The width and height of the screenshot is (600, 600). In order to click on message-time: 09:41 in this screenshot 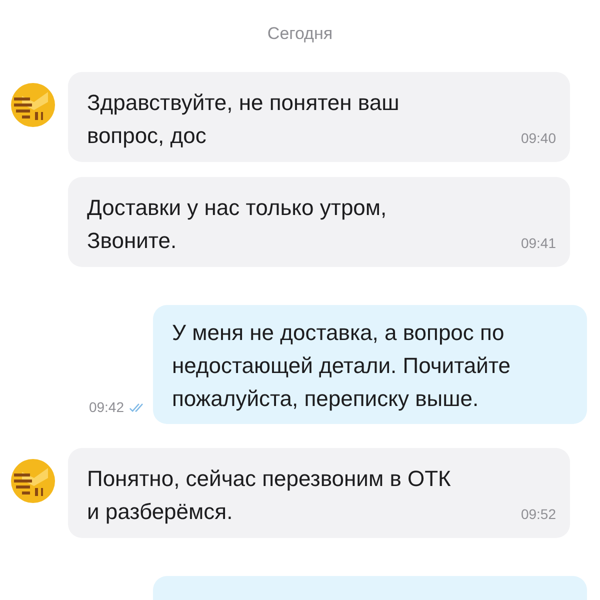, I will do `click(538, 244)`.